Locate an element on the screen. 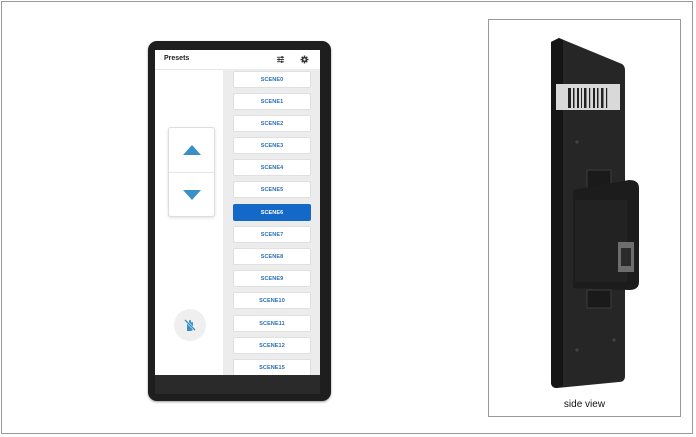 The image size is (696, 437). app-header: Presets is located at coordinates (237, 60).